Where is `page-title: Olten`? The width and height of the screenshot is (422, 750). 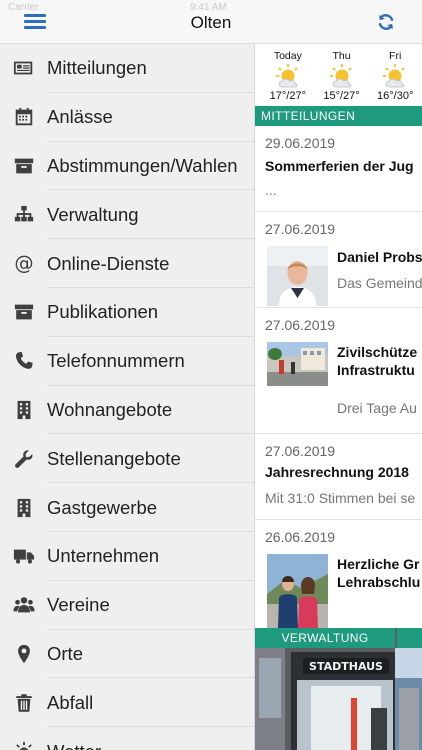 page-title: Olten is located at coordinates (211, 22).